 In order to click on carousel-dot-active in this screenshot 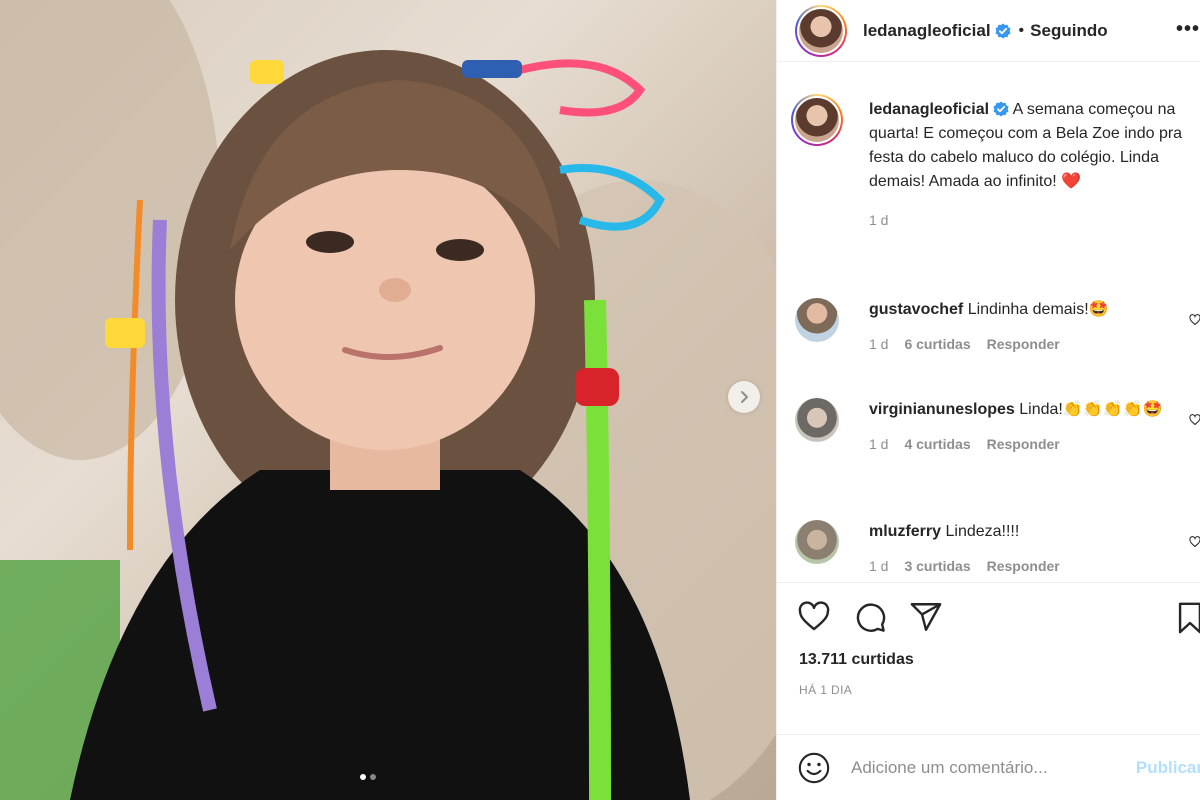, I will do `click(363, 777)`.